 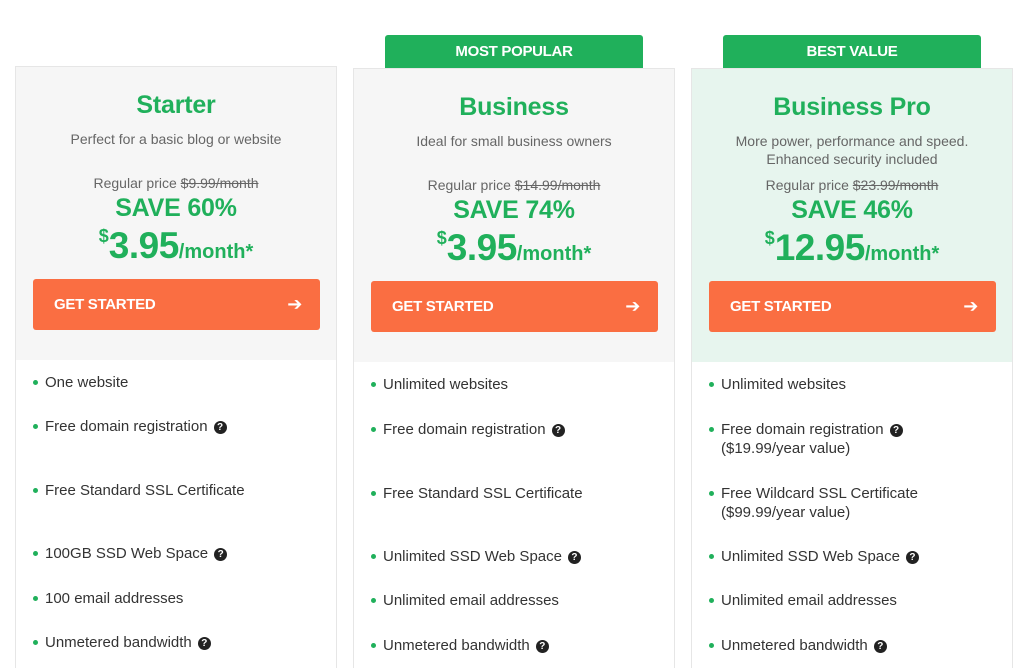 I want to click on feature-item: One website, so click(x=184, y=382).